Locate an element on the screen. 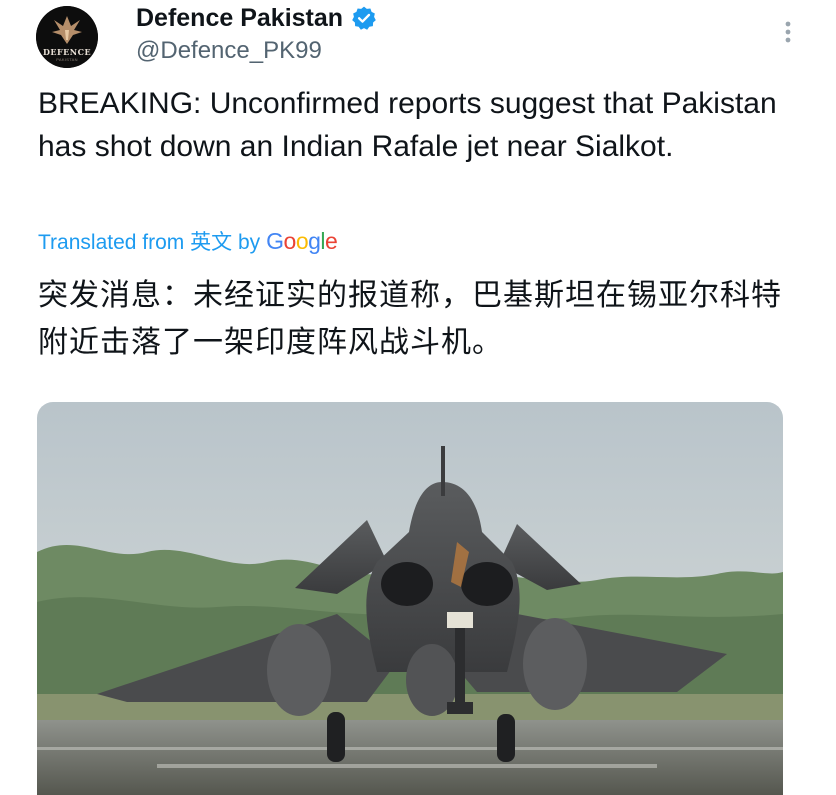  verified-badge-icon is located at coordinates (364, 18).